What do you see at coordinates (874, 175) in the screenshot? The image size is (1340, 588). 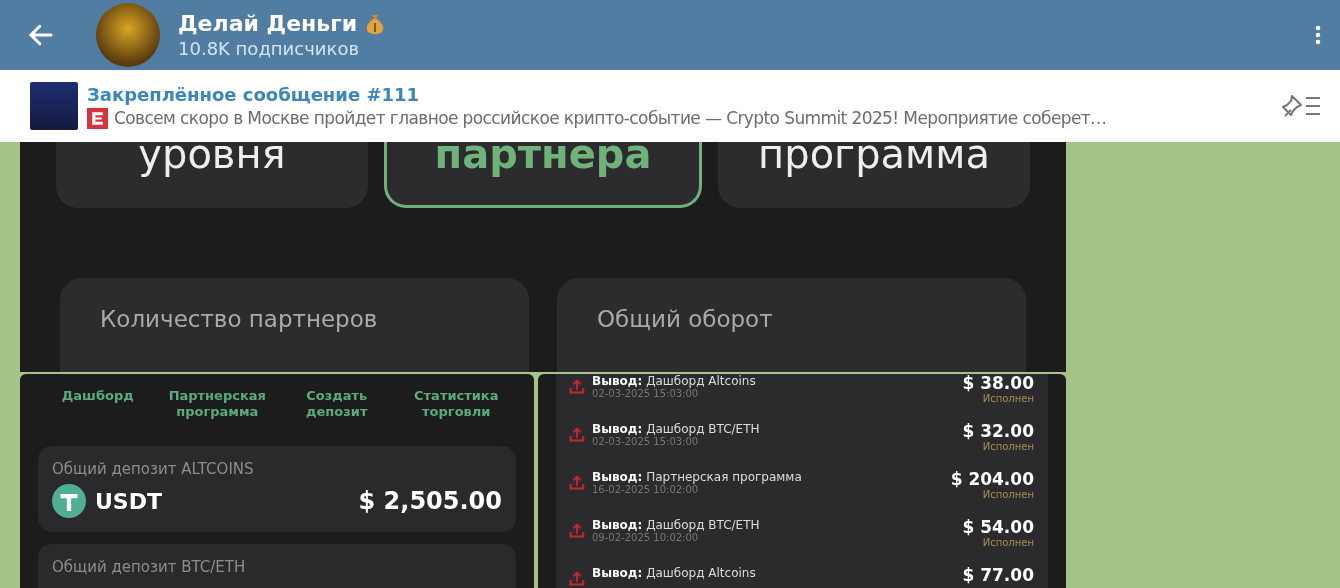 I see `level-tab: программа` at bounding box center [874, 175].